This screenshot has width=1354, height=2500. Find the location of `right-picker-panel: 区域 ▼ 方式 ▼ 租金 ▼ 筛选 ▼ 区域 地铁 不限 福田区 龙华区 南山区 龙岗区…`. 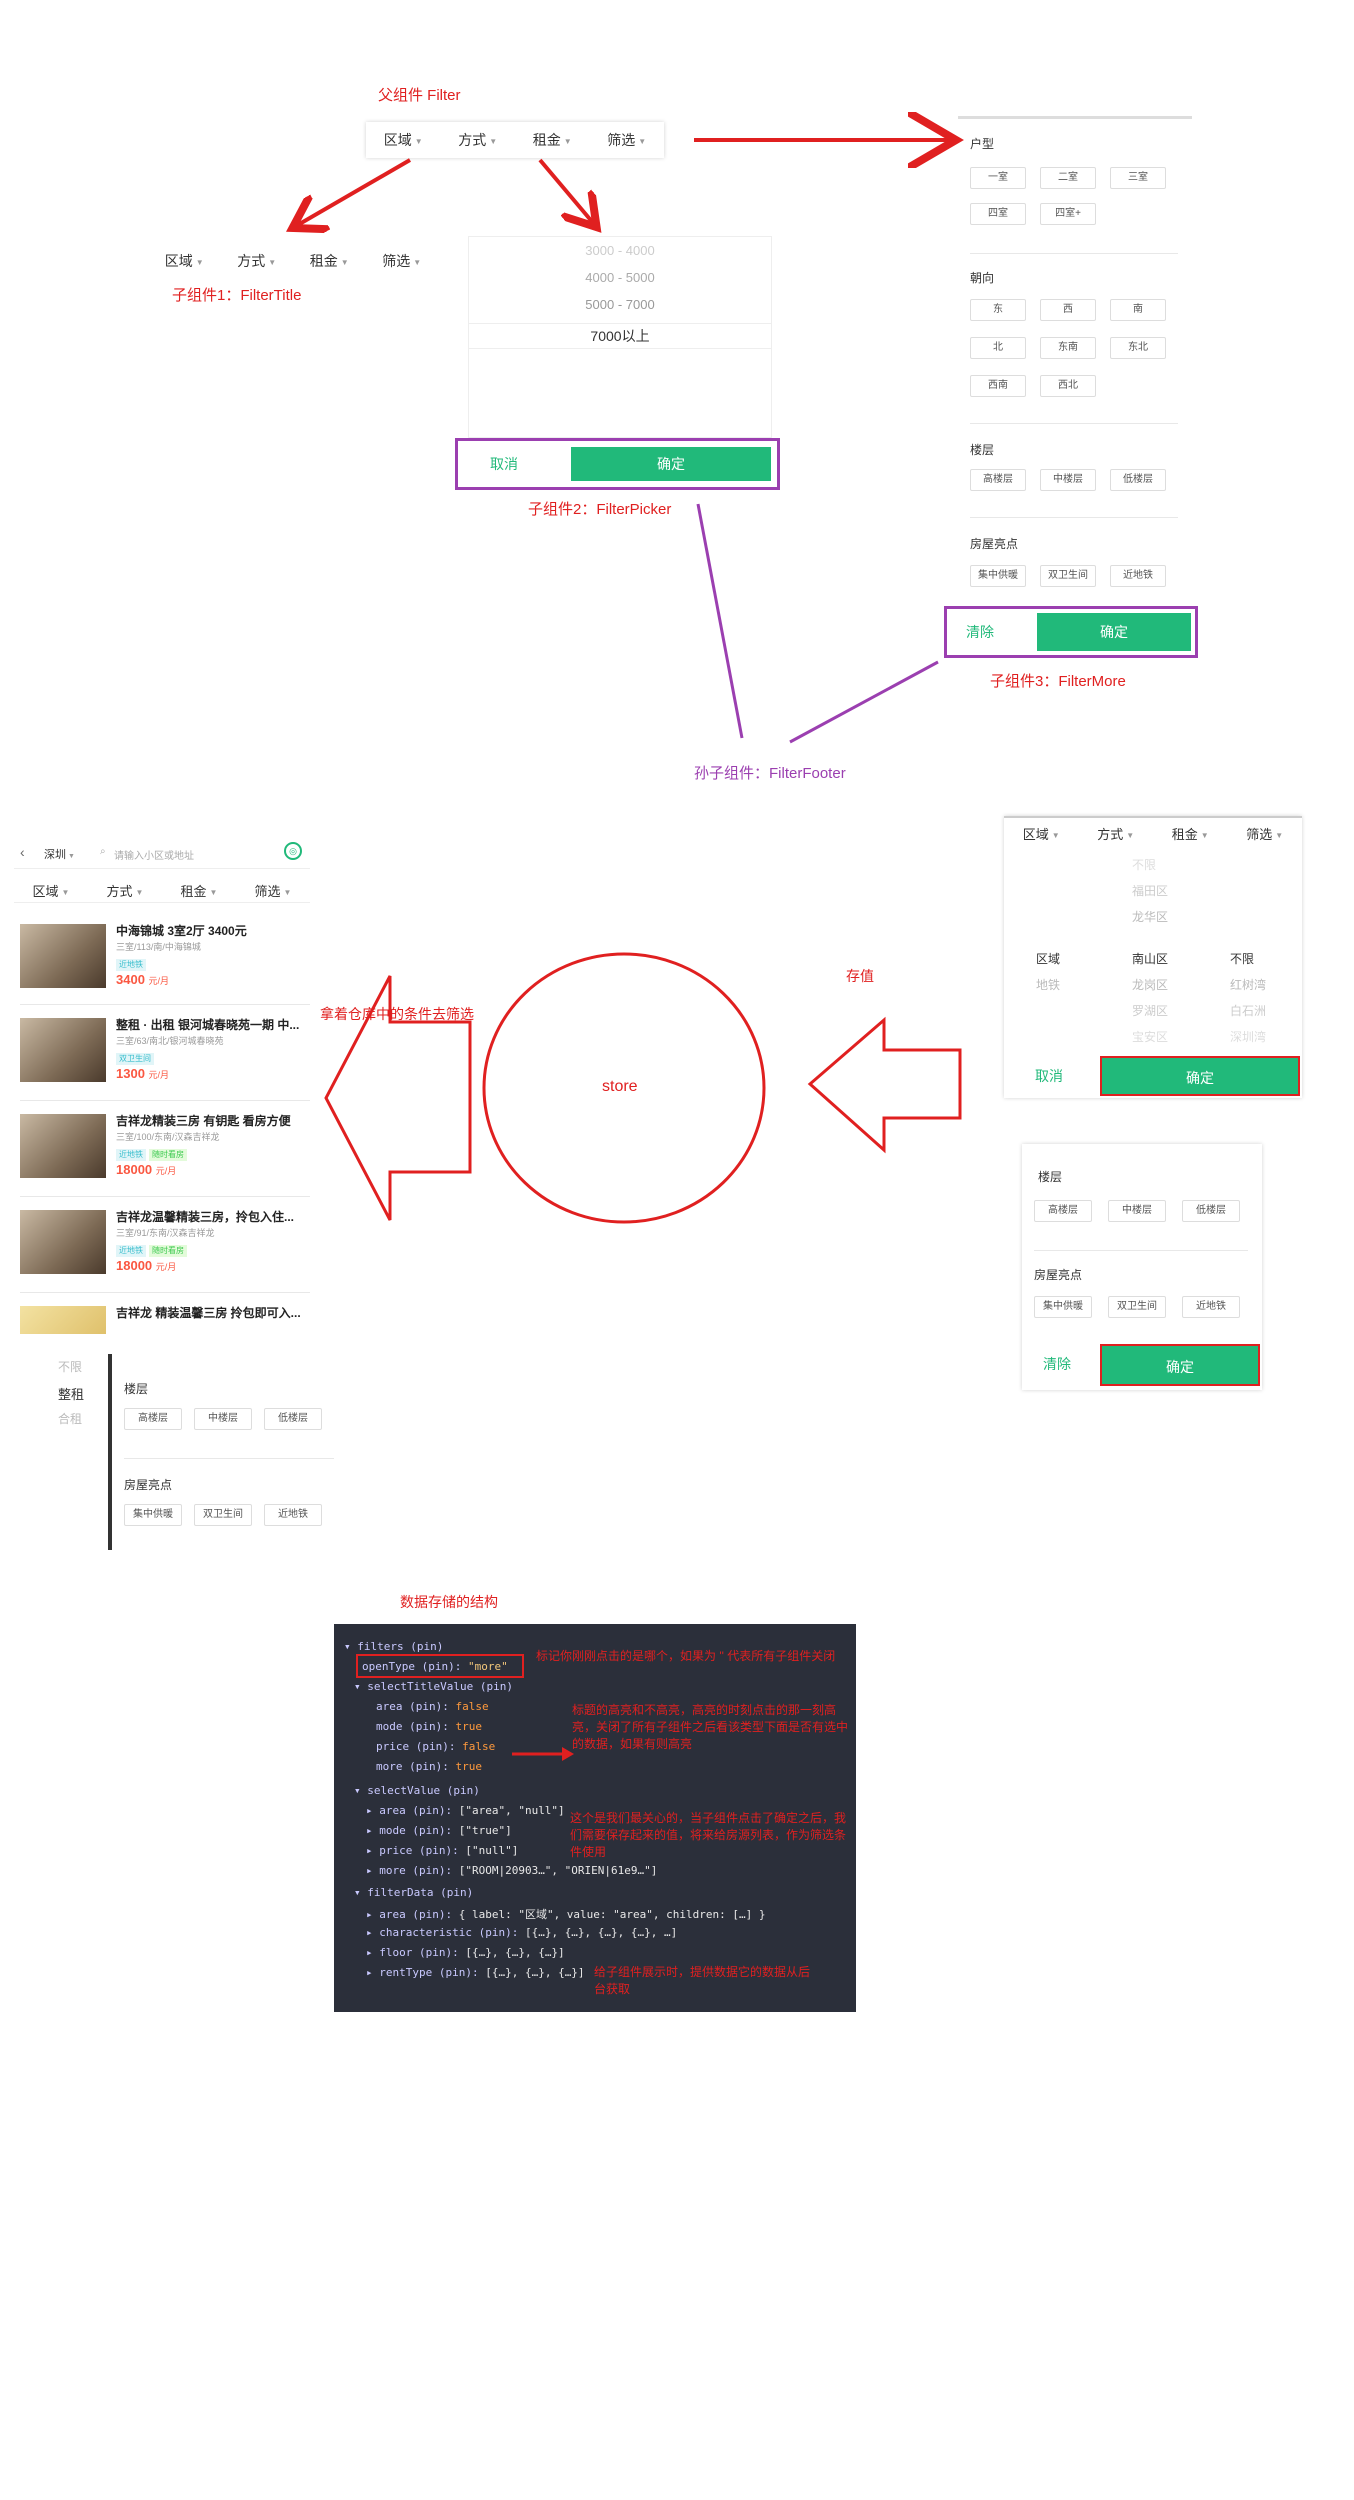

right-picker-panel: 区域 ▼ 方式 ▼ 租金 ▼ 筛选 ▼ 区域 地铁 不限 福田区 龙华区 南山区 龙岗区… is located at coordinates (1153, 957).